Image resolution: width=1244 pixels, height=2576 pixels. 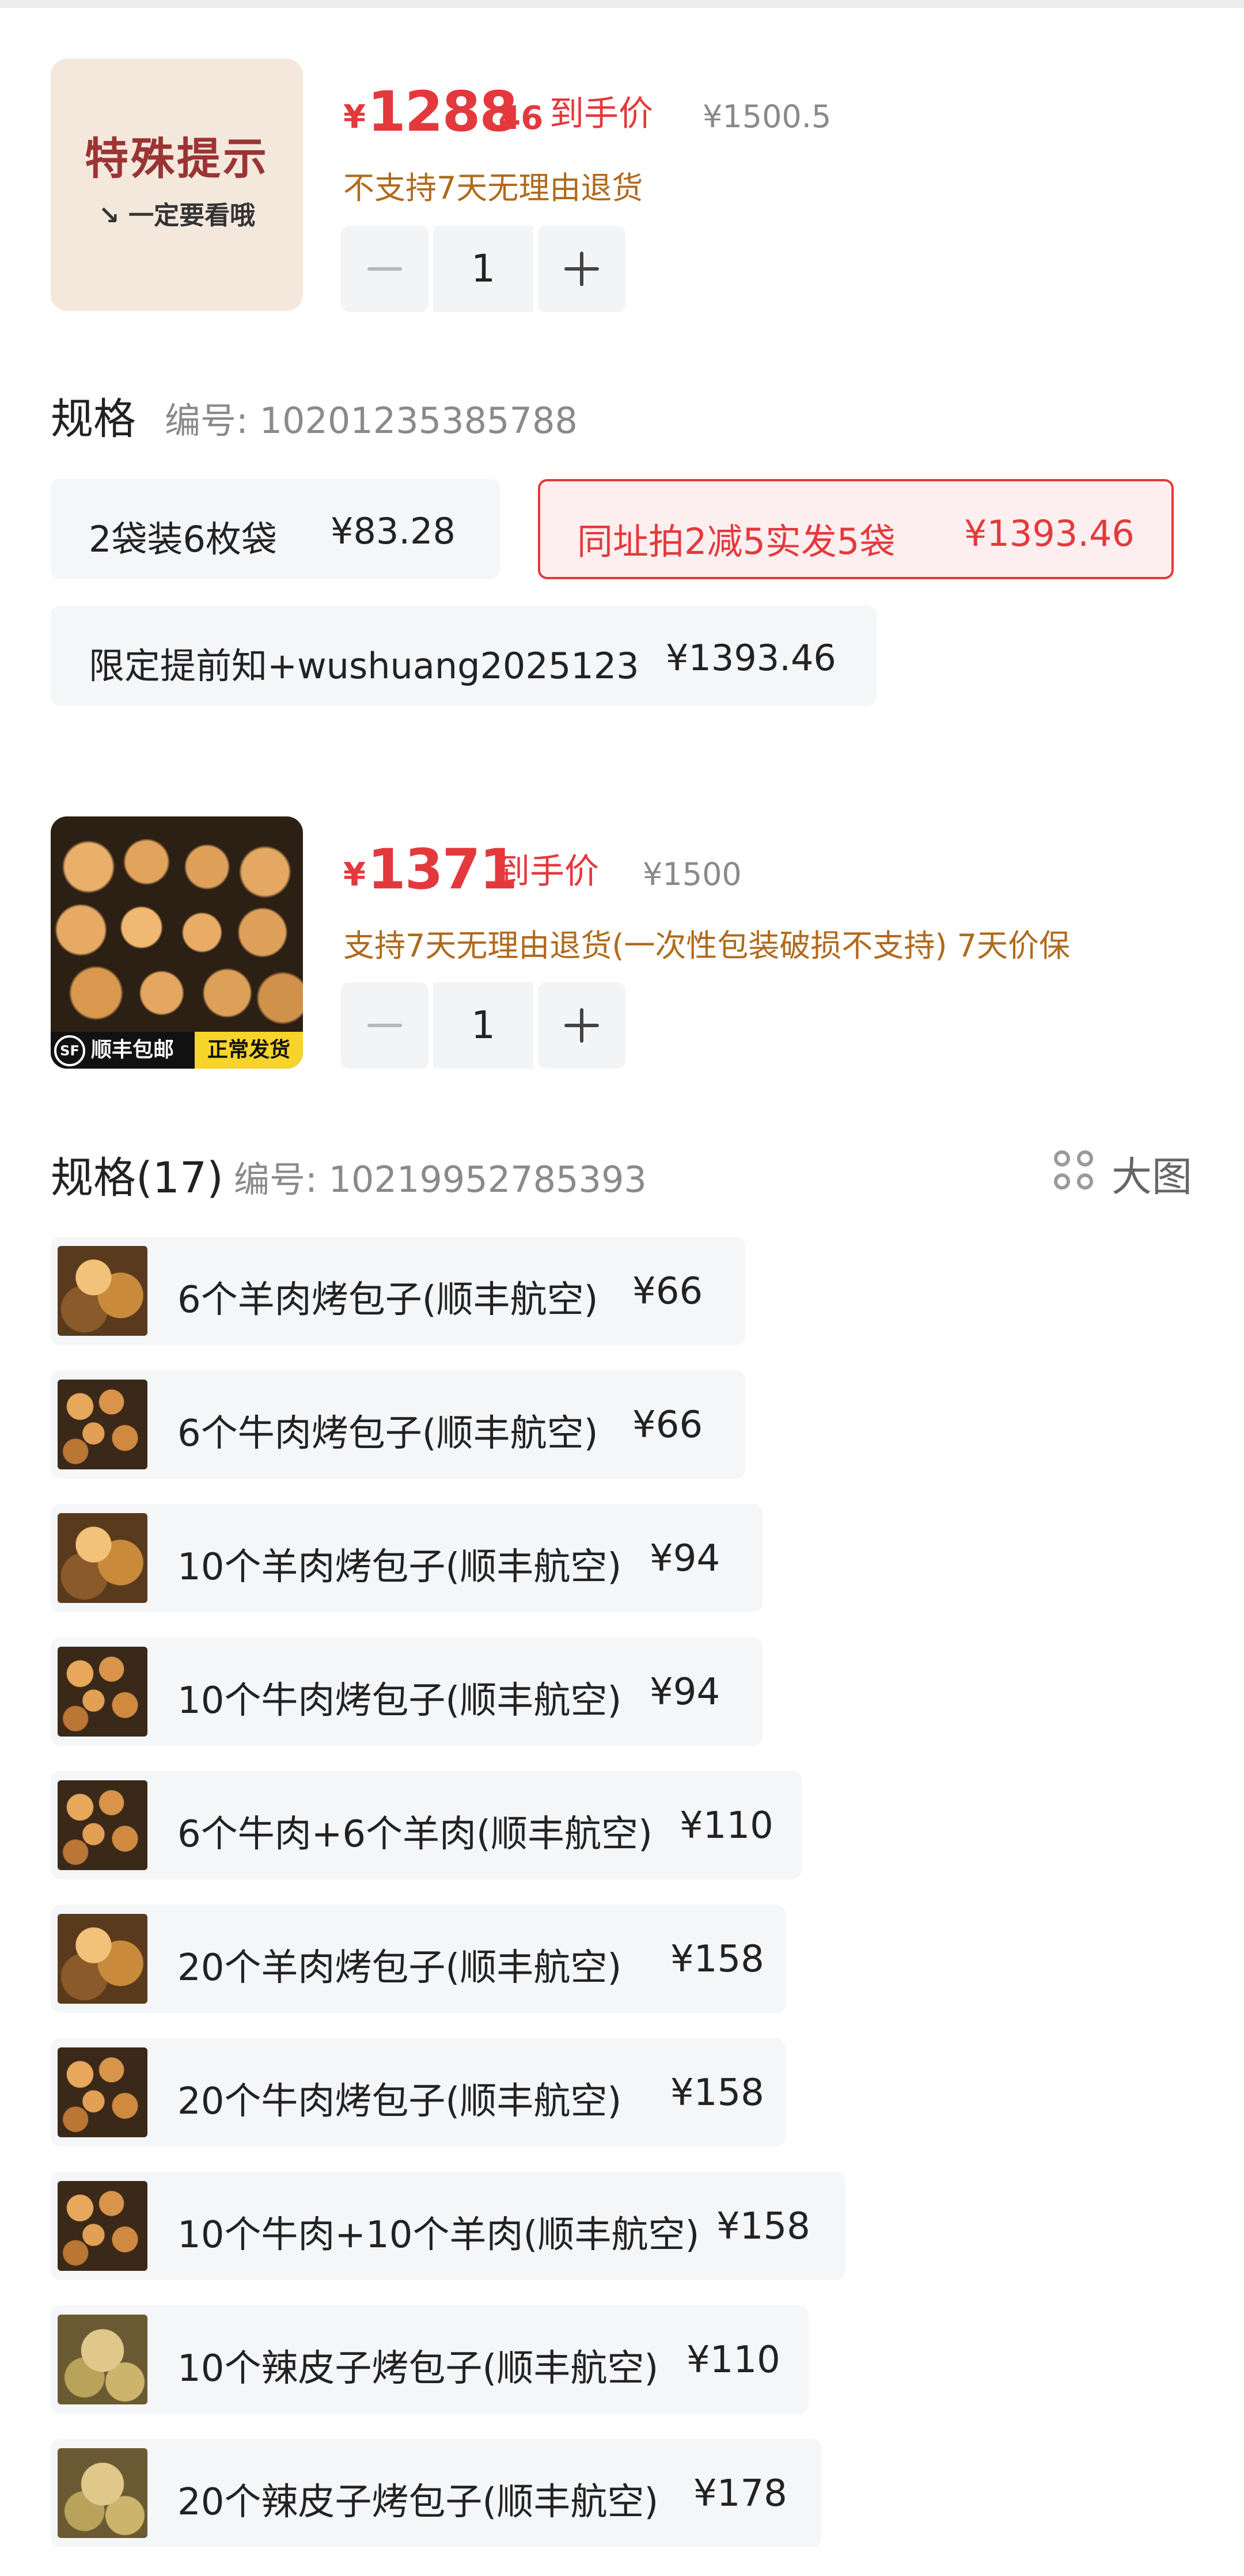 I want to click on product-thumbnail: SF 顺丰包邮 正常发货, so click(x=177, y=943).